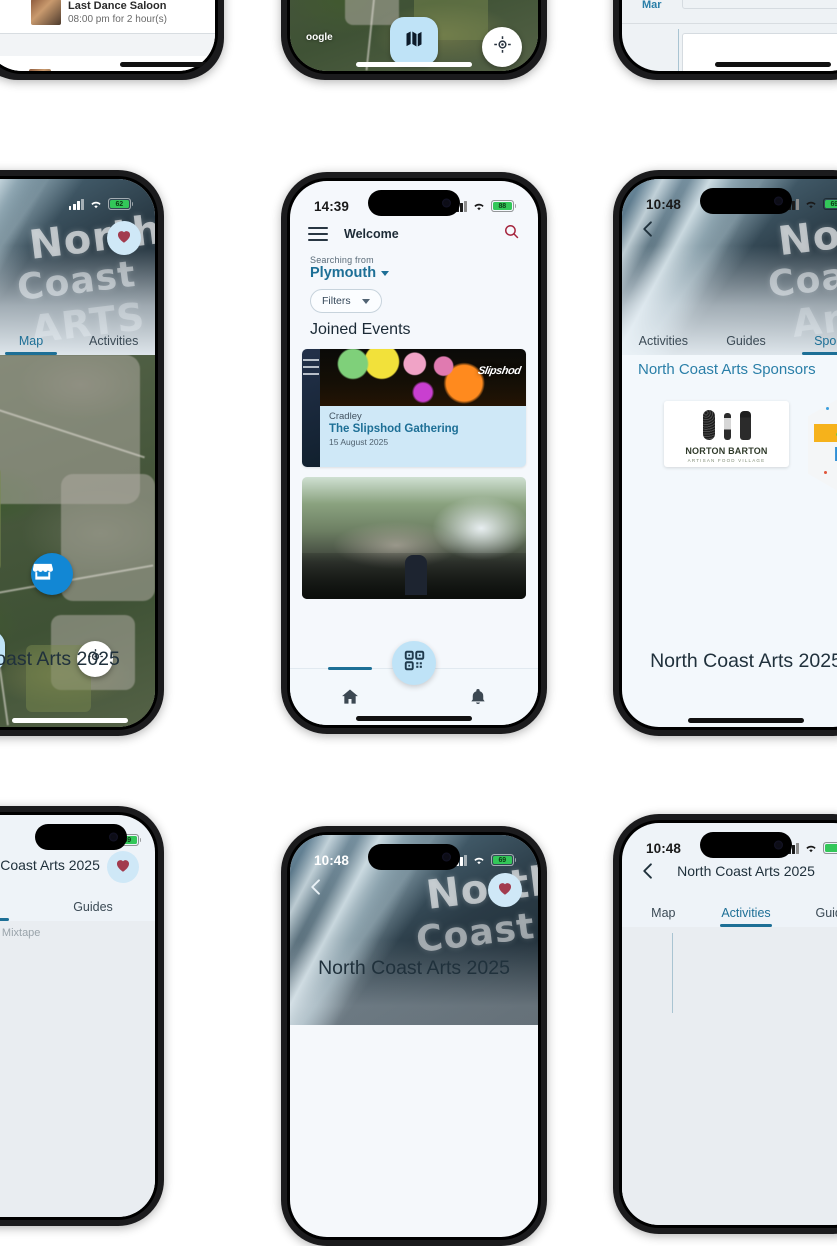 This screenshot has height=1246, width=837. I want to click on schedule-card, so click(759, 4).